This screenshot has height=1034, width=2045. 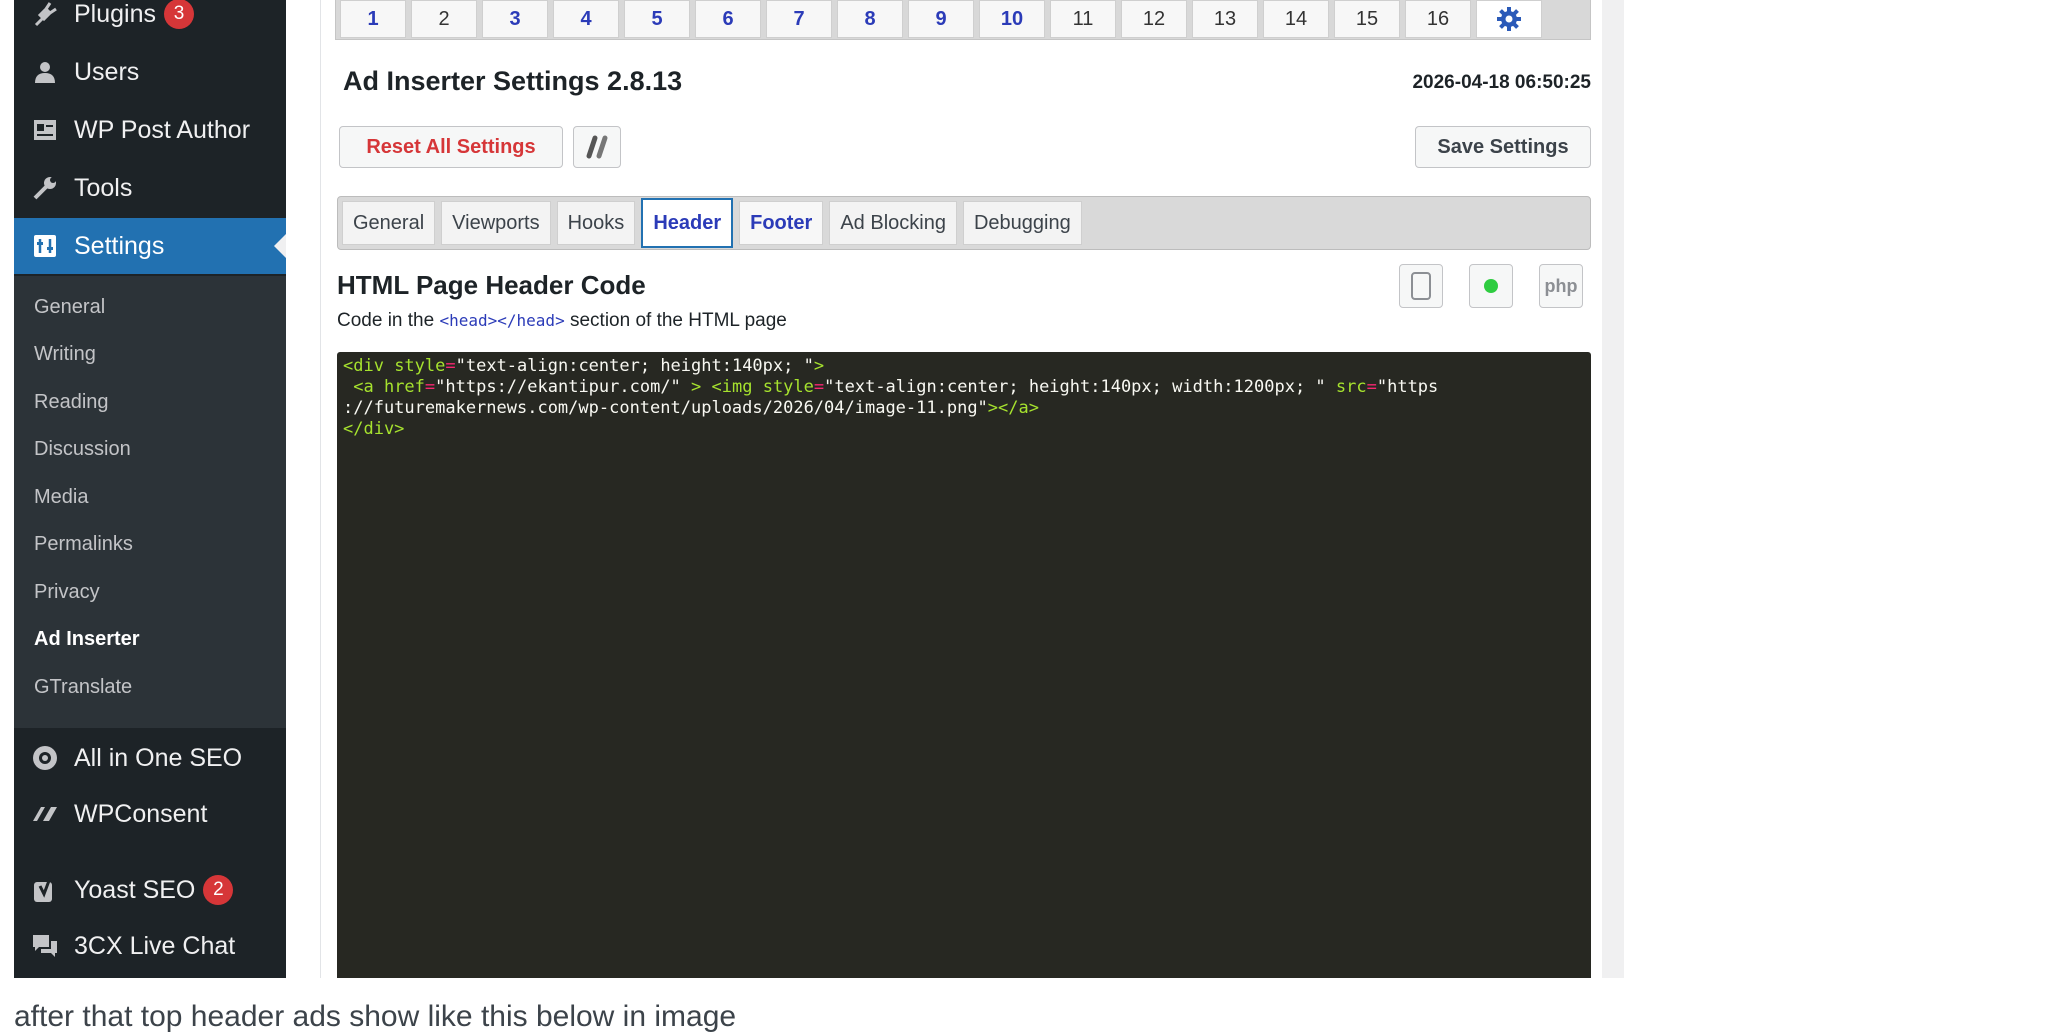 I want to click on save-settings-button: Save Settings, so click(x=1503, y=147).